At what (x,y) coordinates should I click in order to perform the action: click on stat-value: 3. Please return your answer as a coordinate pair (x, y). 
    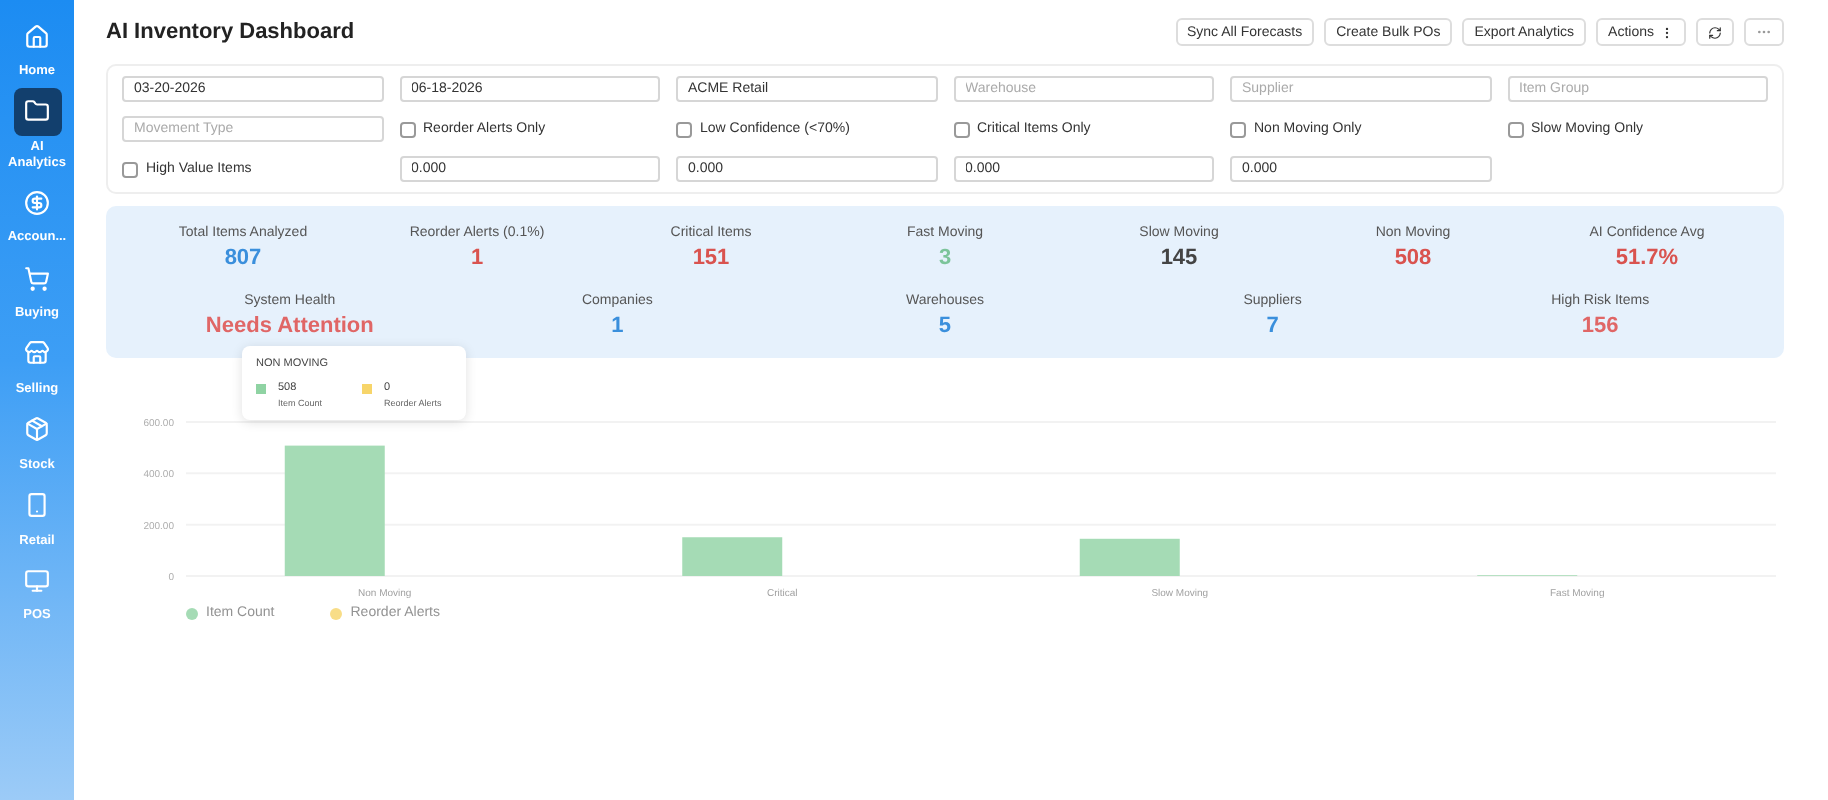
    Looking at the image, I should click on (945, 258).